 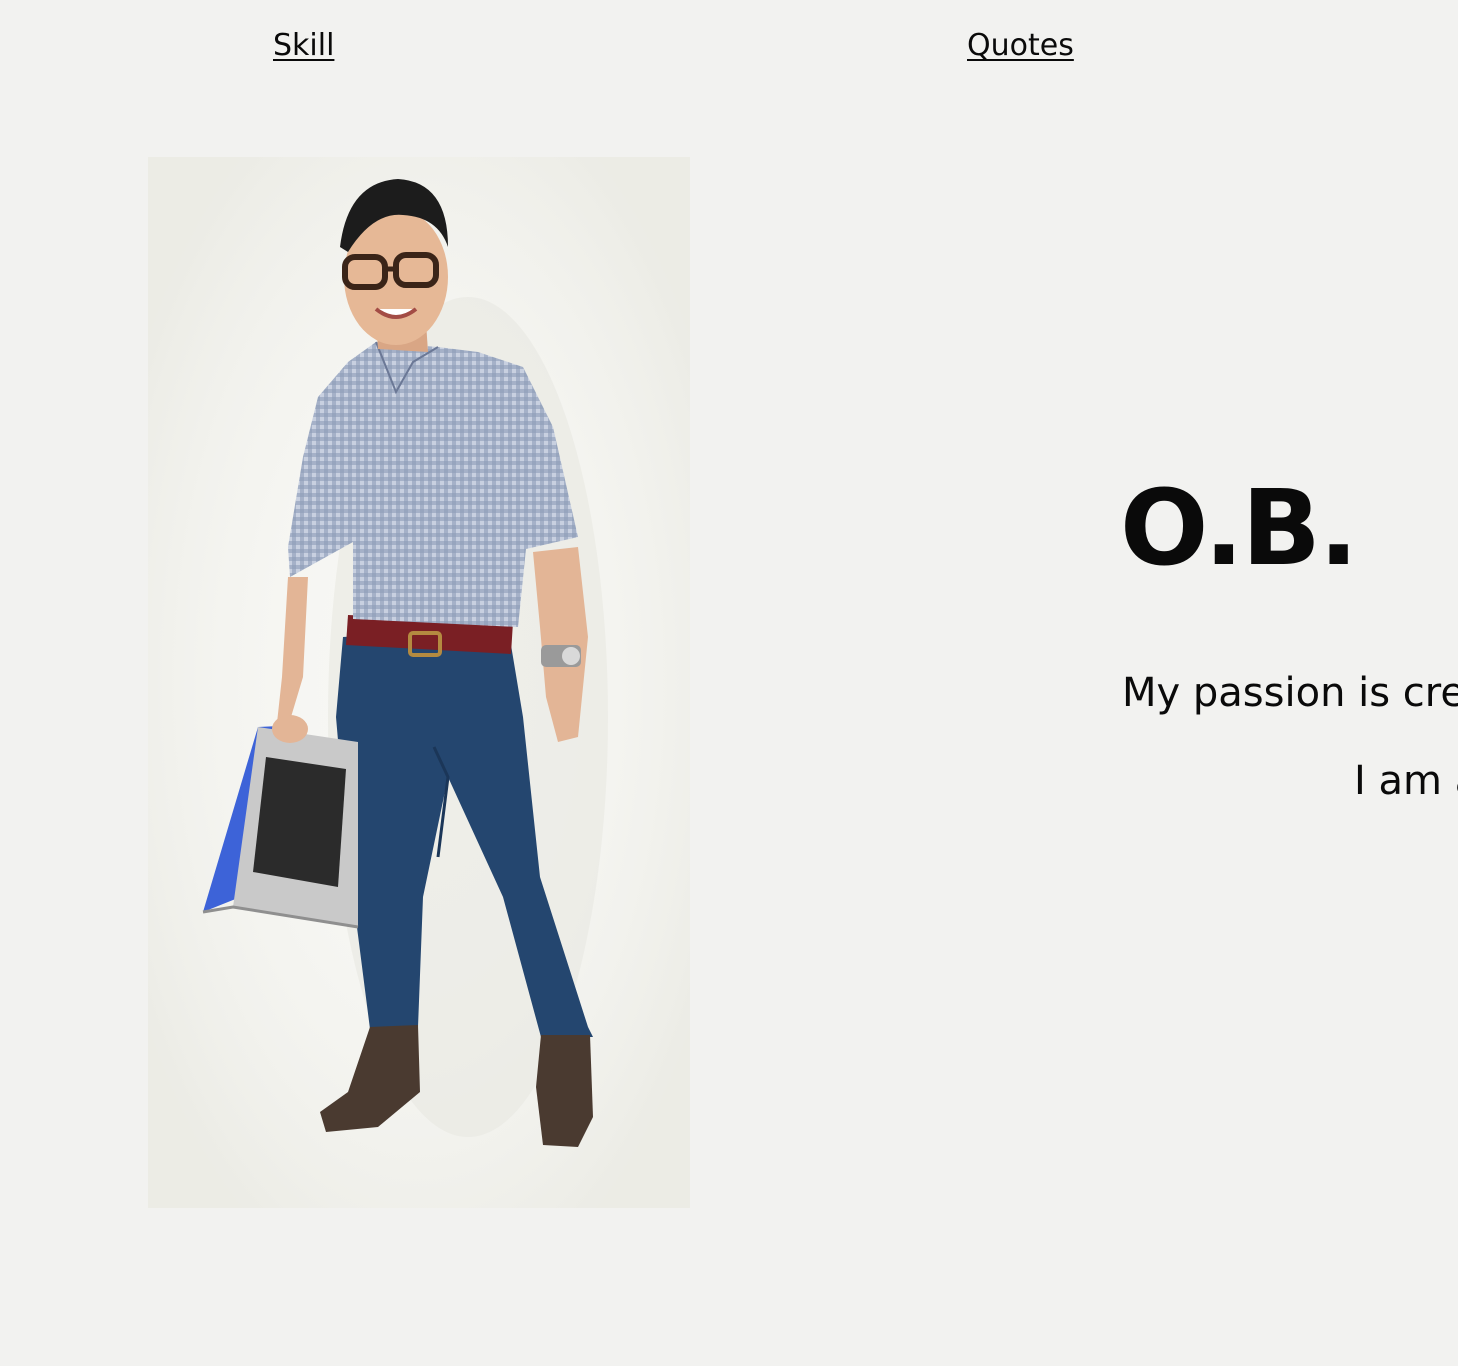 What do you see at coordinates (1239, 528) in the screenshot?
I see `hero-title: O.B.` at bounding box center [1239, 528].